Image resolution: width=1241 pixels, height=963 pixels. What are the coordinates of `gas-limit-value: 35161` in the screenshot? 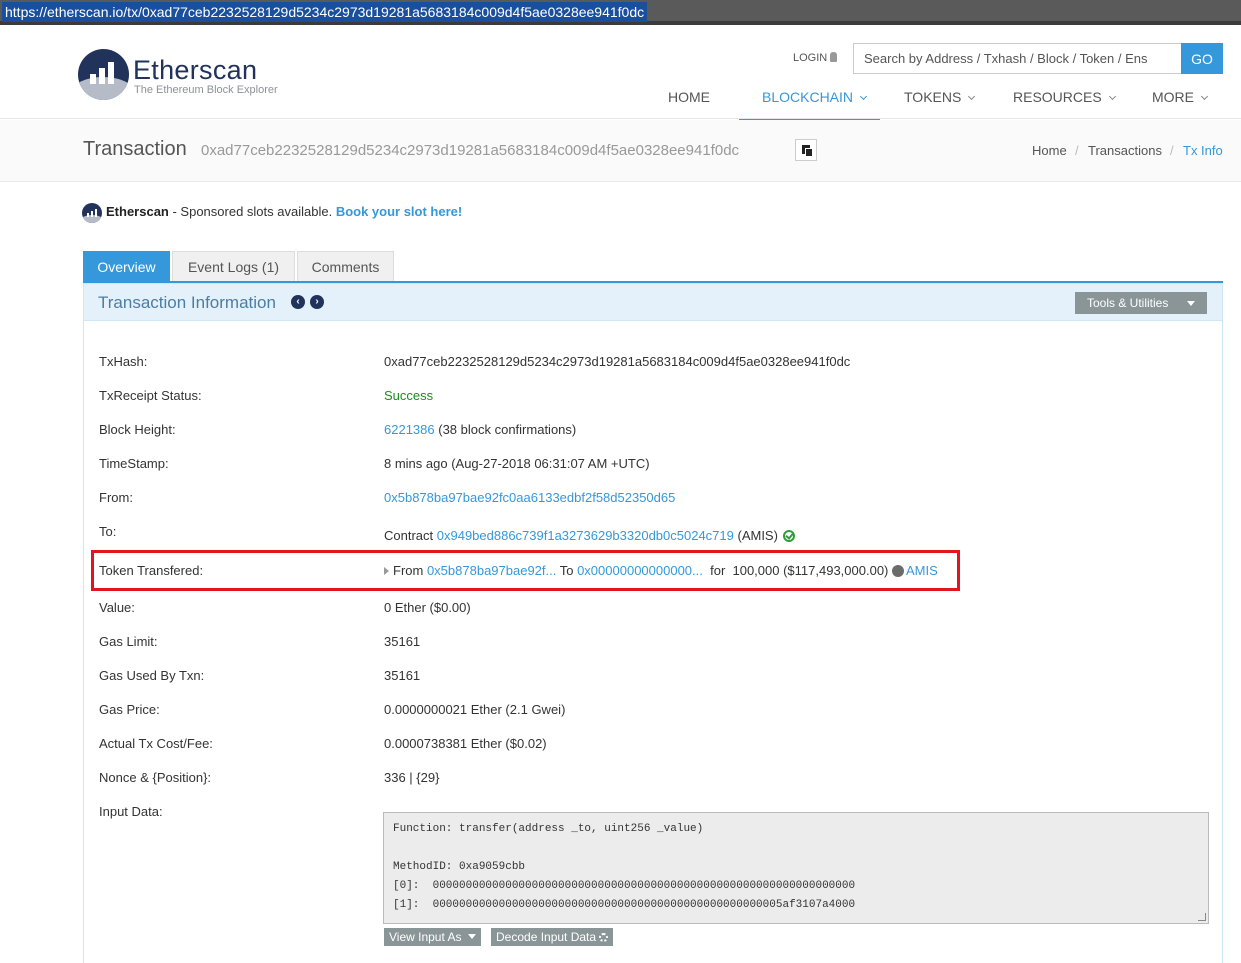 It's located at (402, 641).